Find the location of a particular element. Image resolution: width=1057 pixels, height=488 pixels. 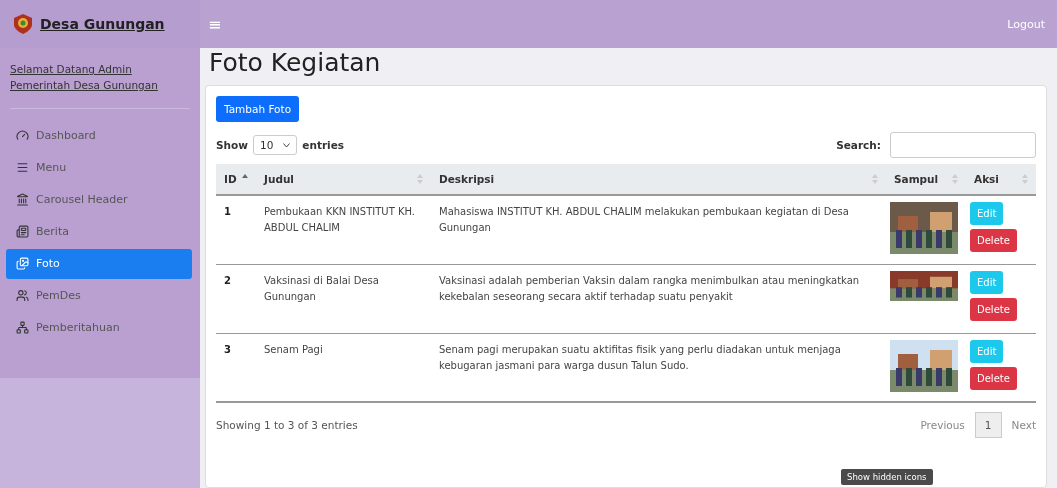

welcome-link: Selamat Datang Admin Pemerintah Desa Gunungan is located at coordinates (100, 85).